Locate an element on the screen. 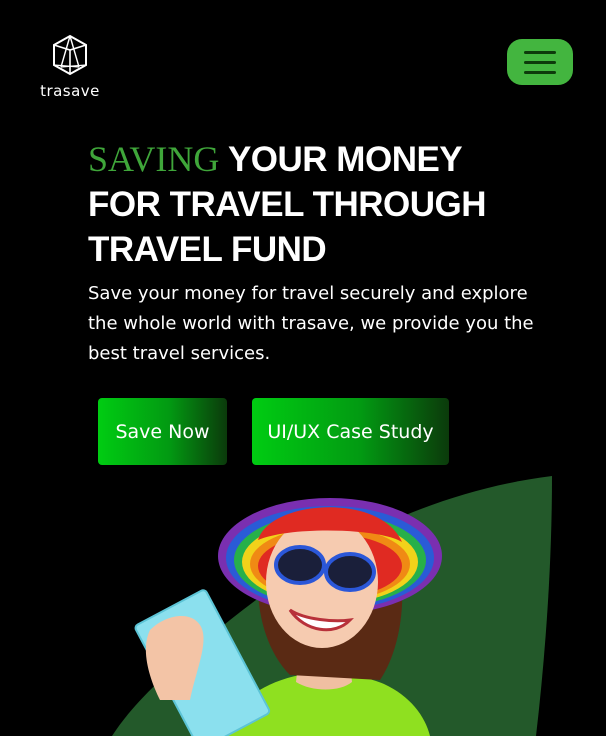 This screenshot has width=606, height=736. hero-title-line3: TRAVEL FUND is located at coordinates (207, 249).